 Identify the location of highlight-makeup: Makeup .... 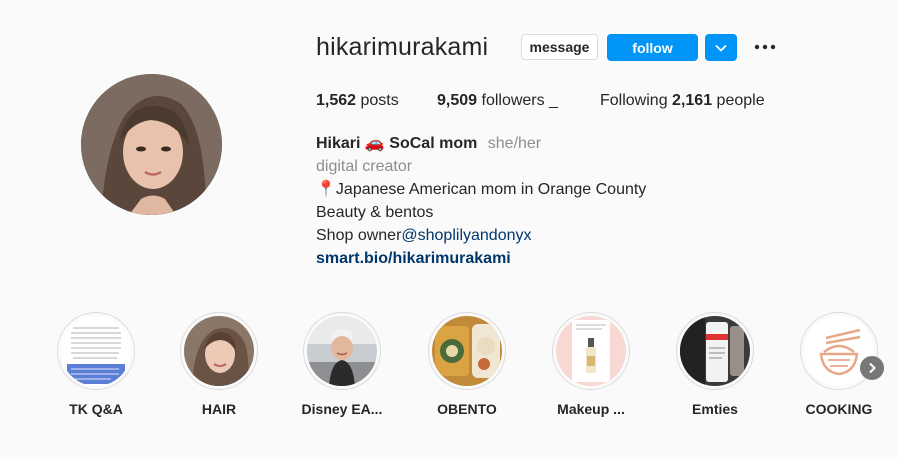
(591, 364).